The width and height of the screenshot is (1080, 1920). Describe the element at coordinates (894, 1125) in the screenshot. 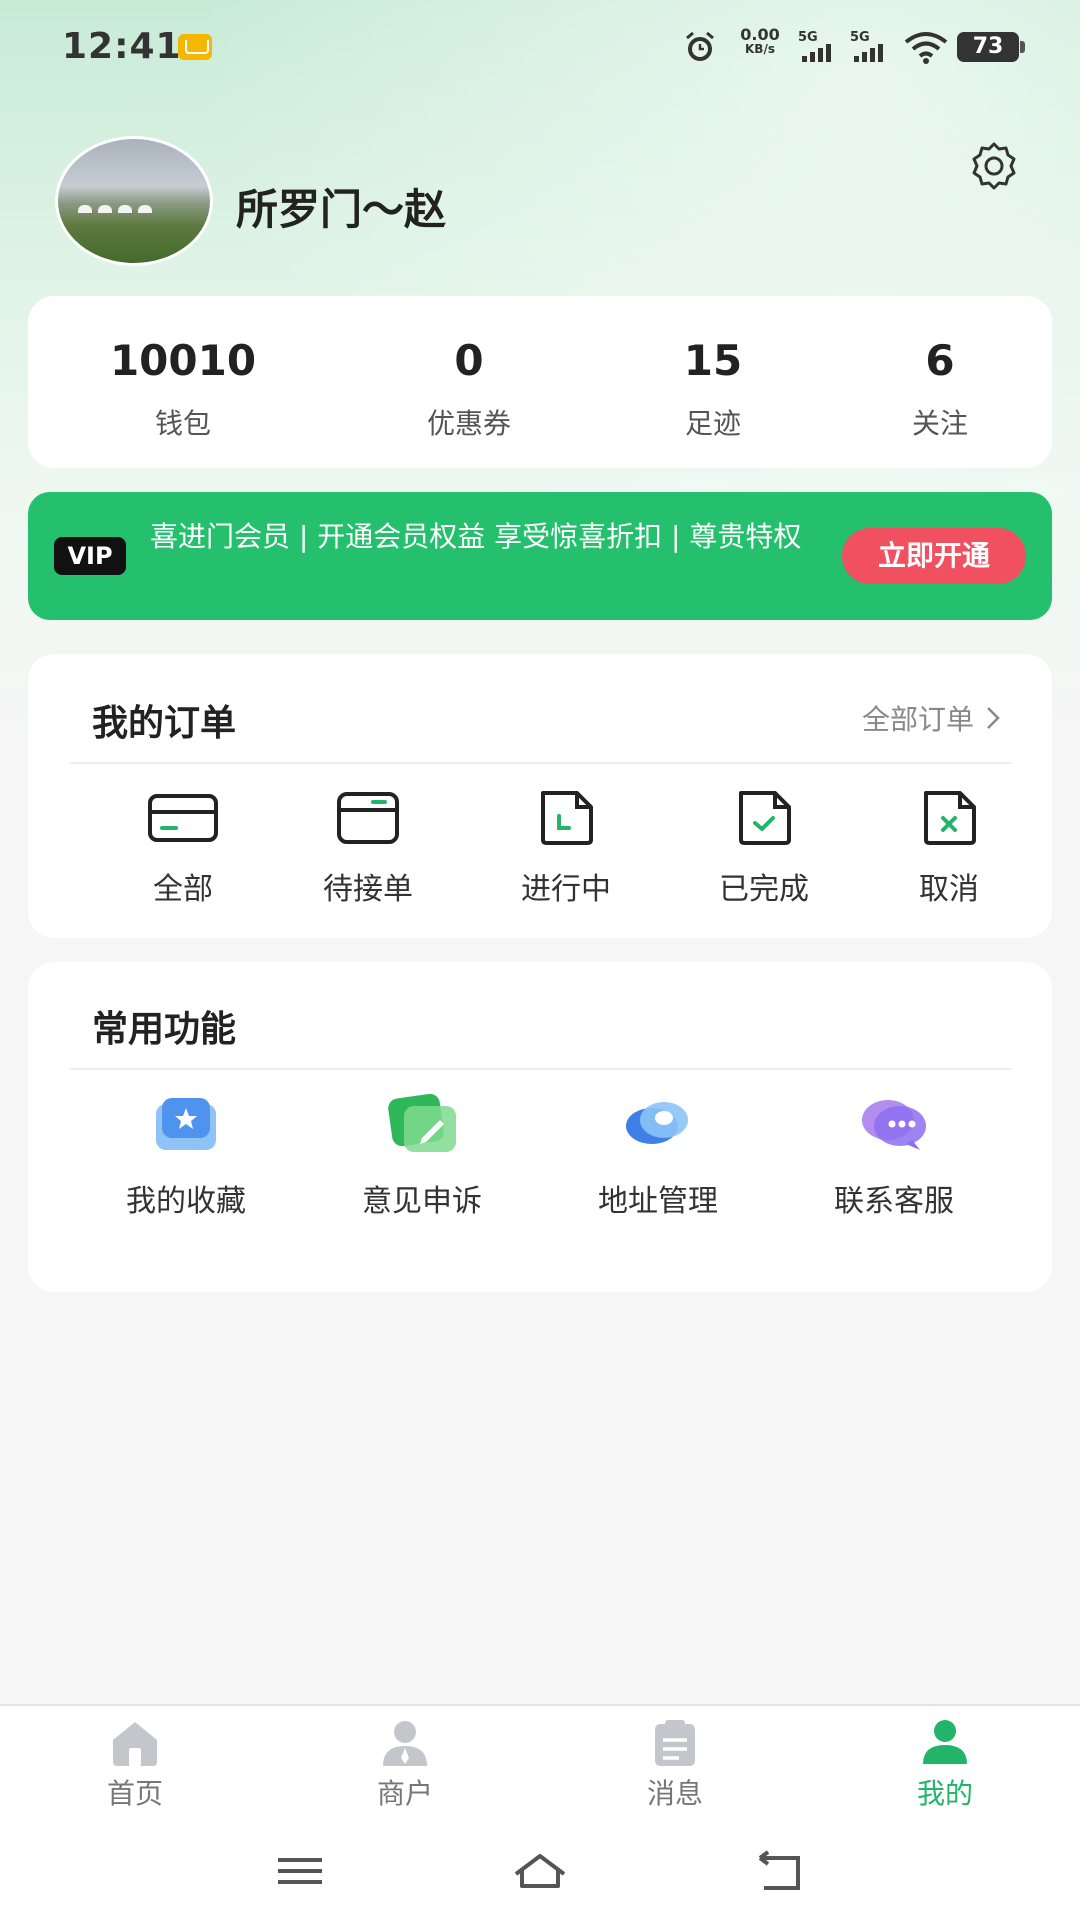

I see `customer-service-icon` at that location.